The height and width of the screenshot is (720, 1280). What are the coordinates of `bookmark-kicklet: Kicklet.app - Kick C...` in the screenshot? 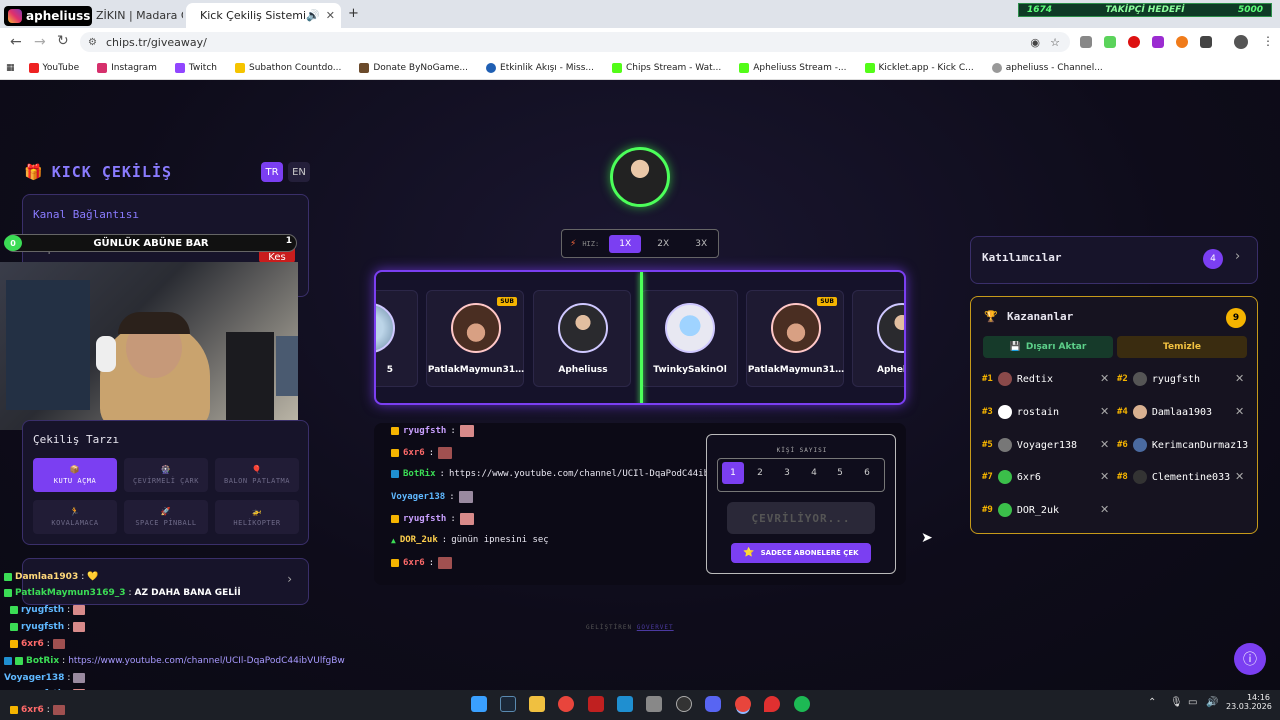 It's located at (919, 67).